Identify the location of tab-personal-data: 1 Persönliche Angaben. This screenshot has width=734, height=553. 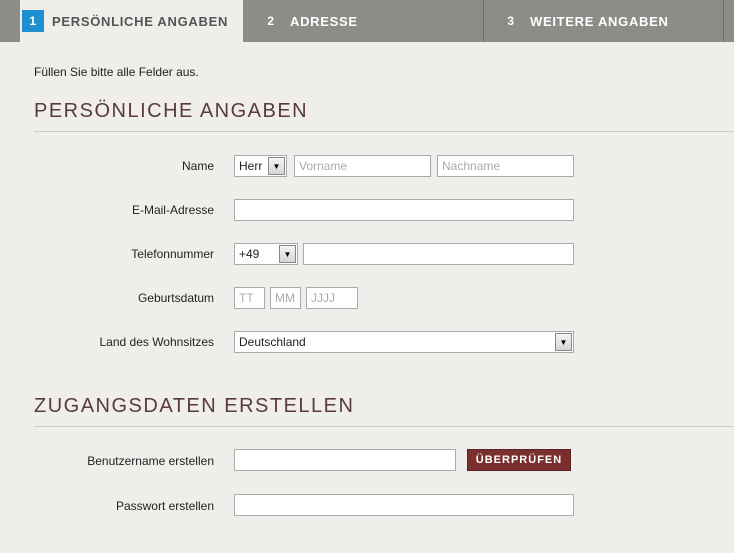
(132, 21).